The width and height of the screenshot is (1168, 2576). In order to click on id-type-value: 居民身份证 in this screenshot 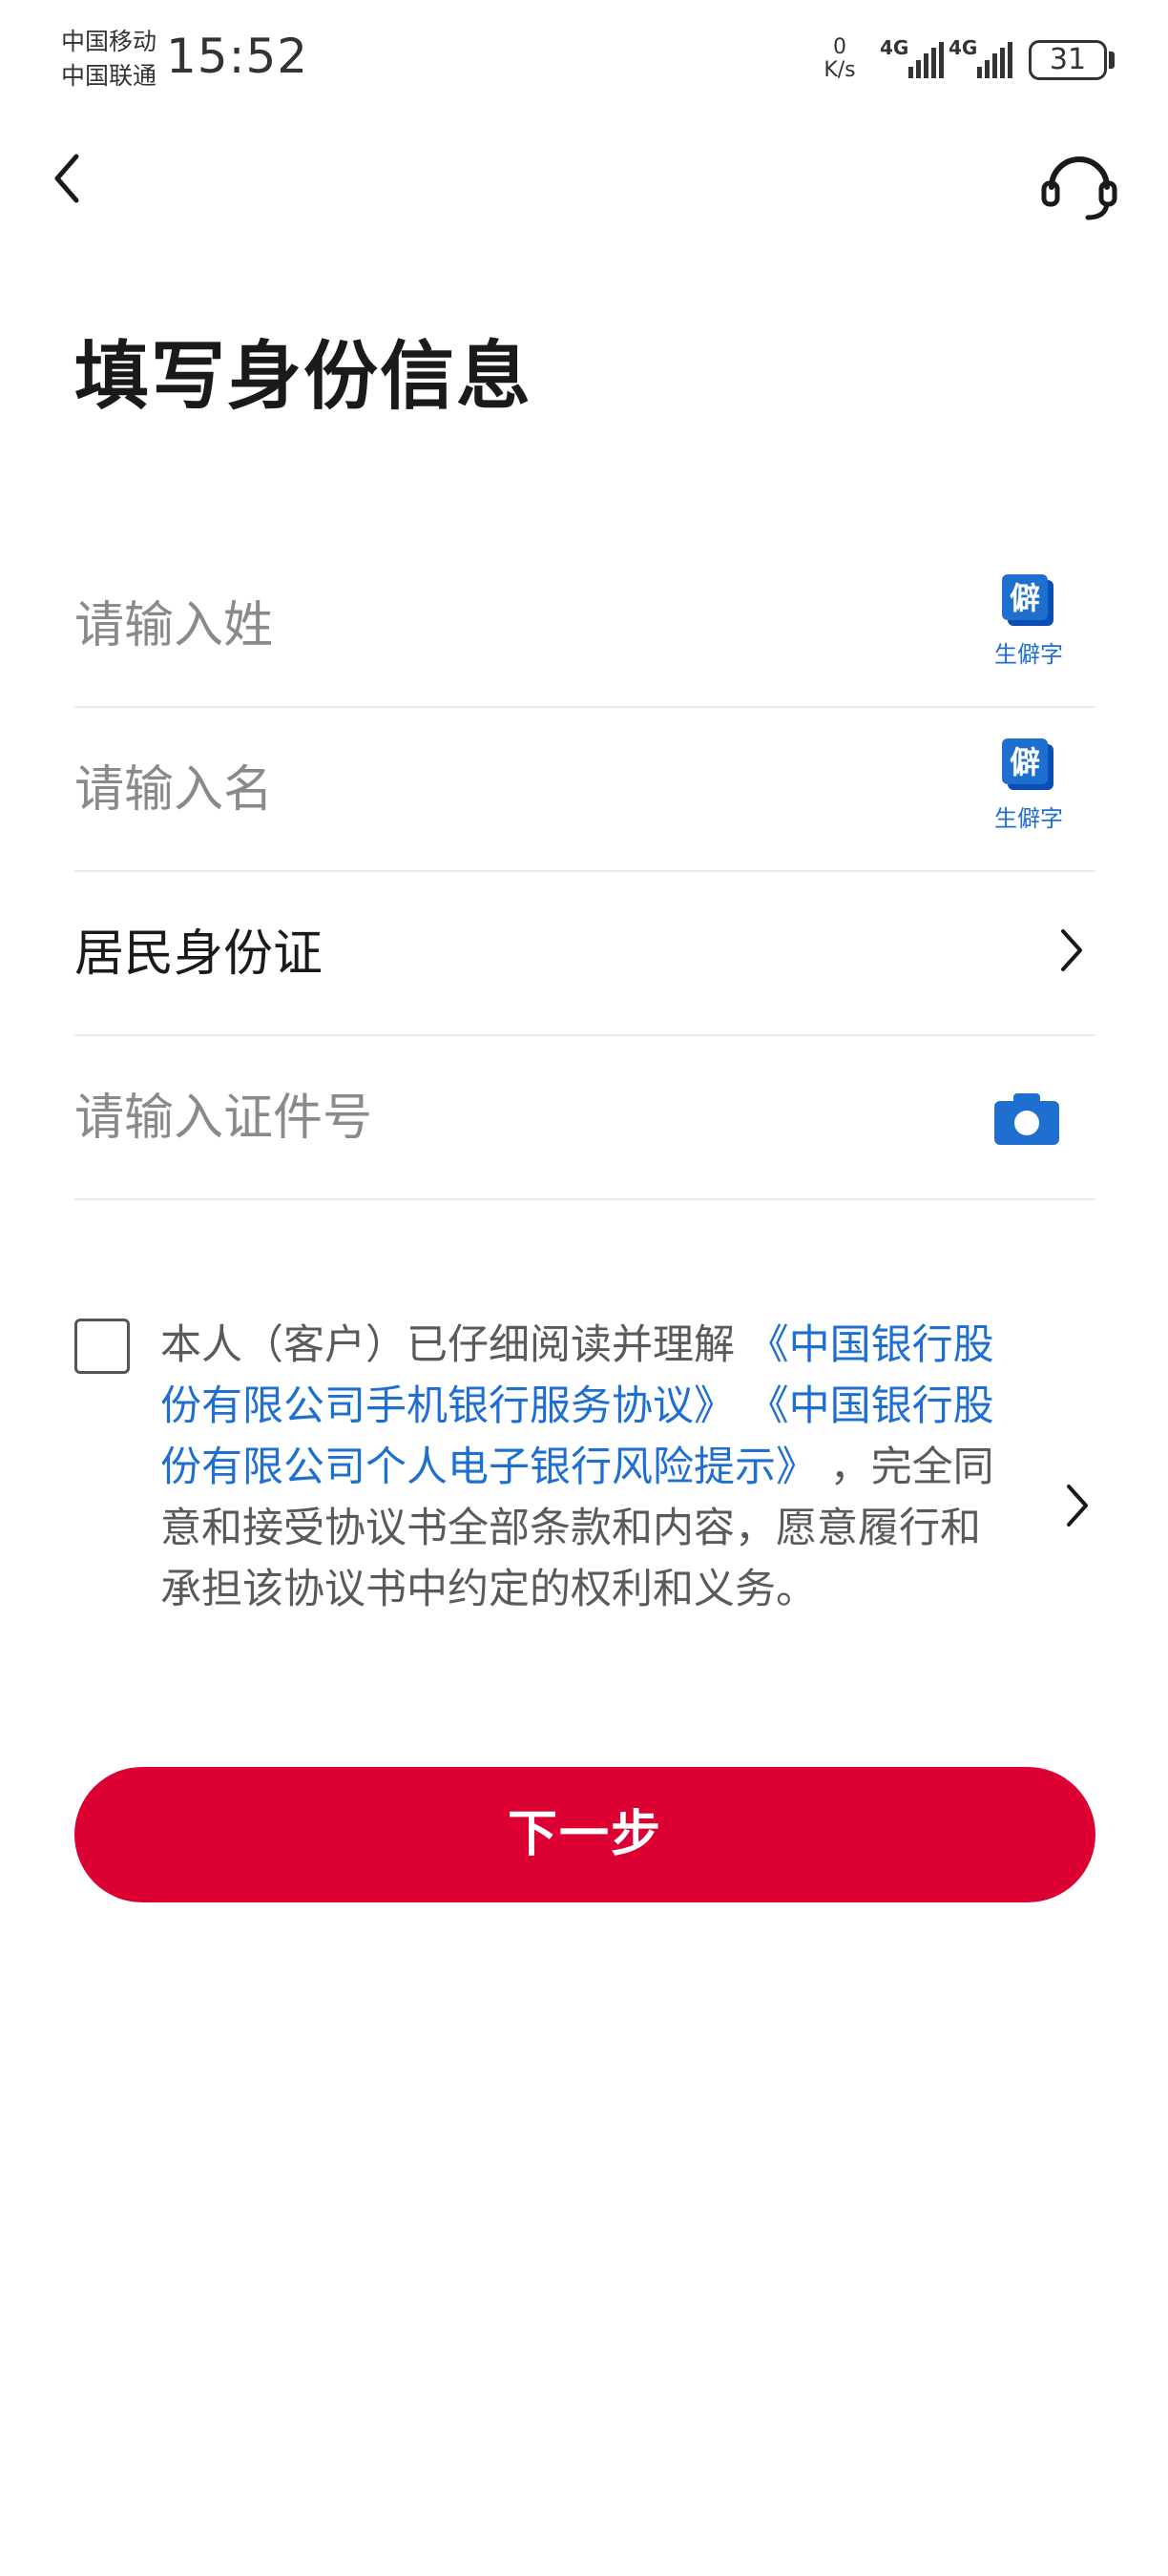, I will do `click(199, 954)`.